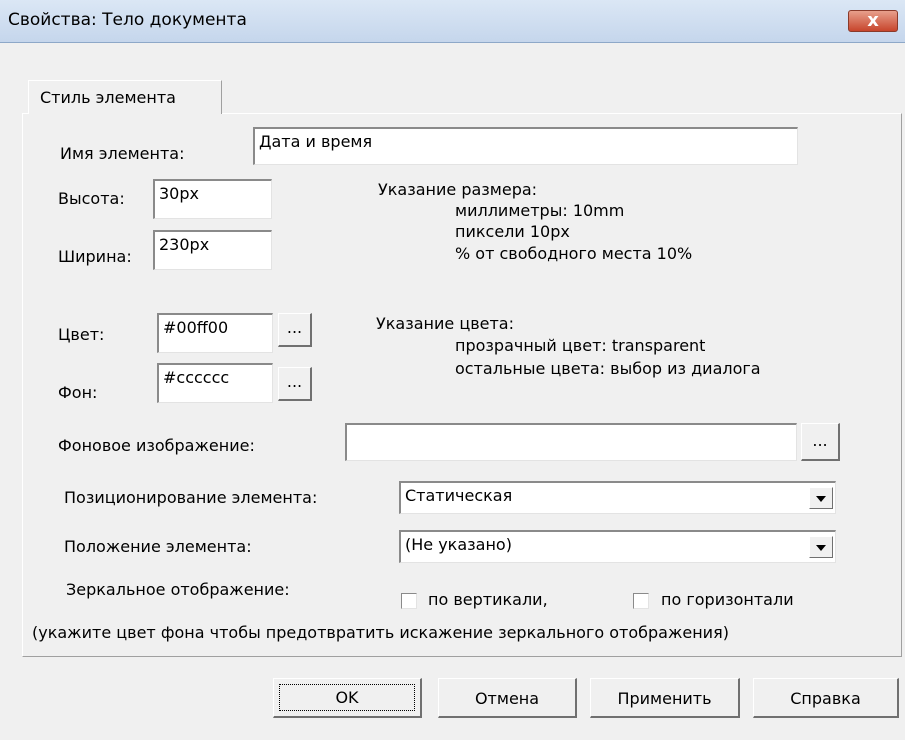 The height and width of the screenshot is (740, 905). What do you see at coordinates (91, 198) in the screenshot?
I see `height-label: Высота:` at bounding box center [91, 198].